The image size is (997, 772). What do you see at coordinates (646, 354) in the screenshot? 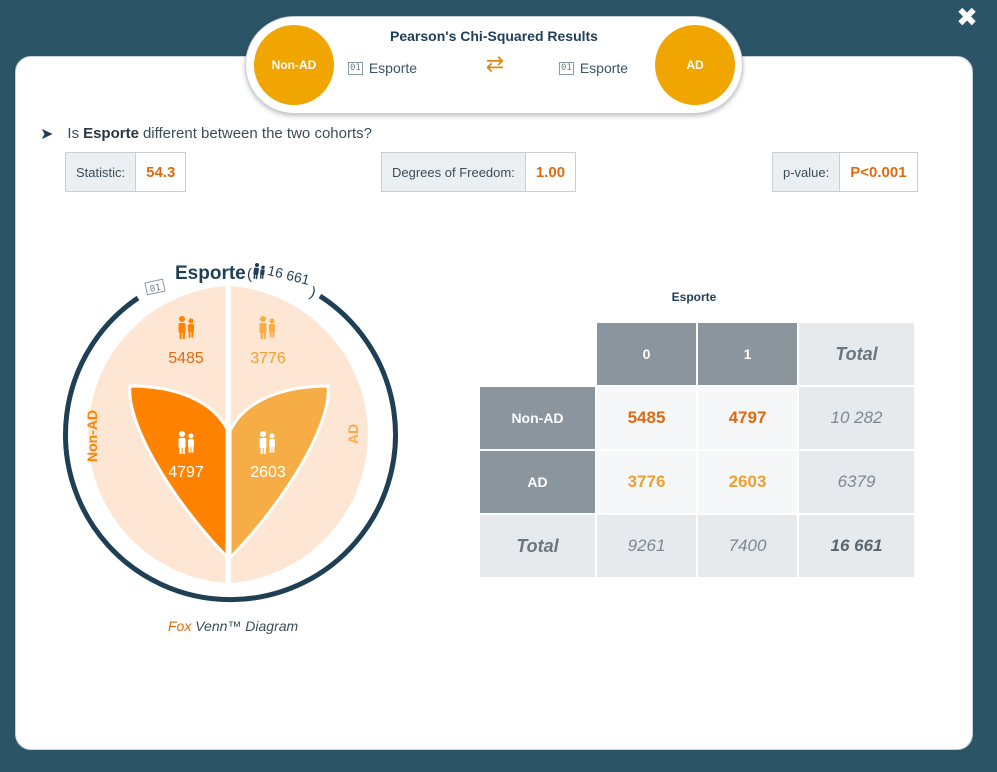
I see `col-header-0: 0` at bounding box center [646, 354].